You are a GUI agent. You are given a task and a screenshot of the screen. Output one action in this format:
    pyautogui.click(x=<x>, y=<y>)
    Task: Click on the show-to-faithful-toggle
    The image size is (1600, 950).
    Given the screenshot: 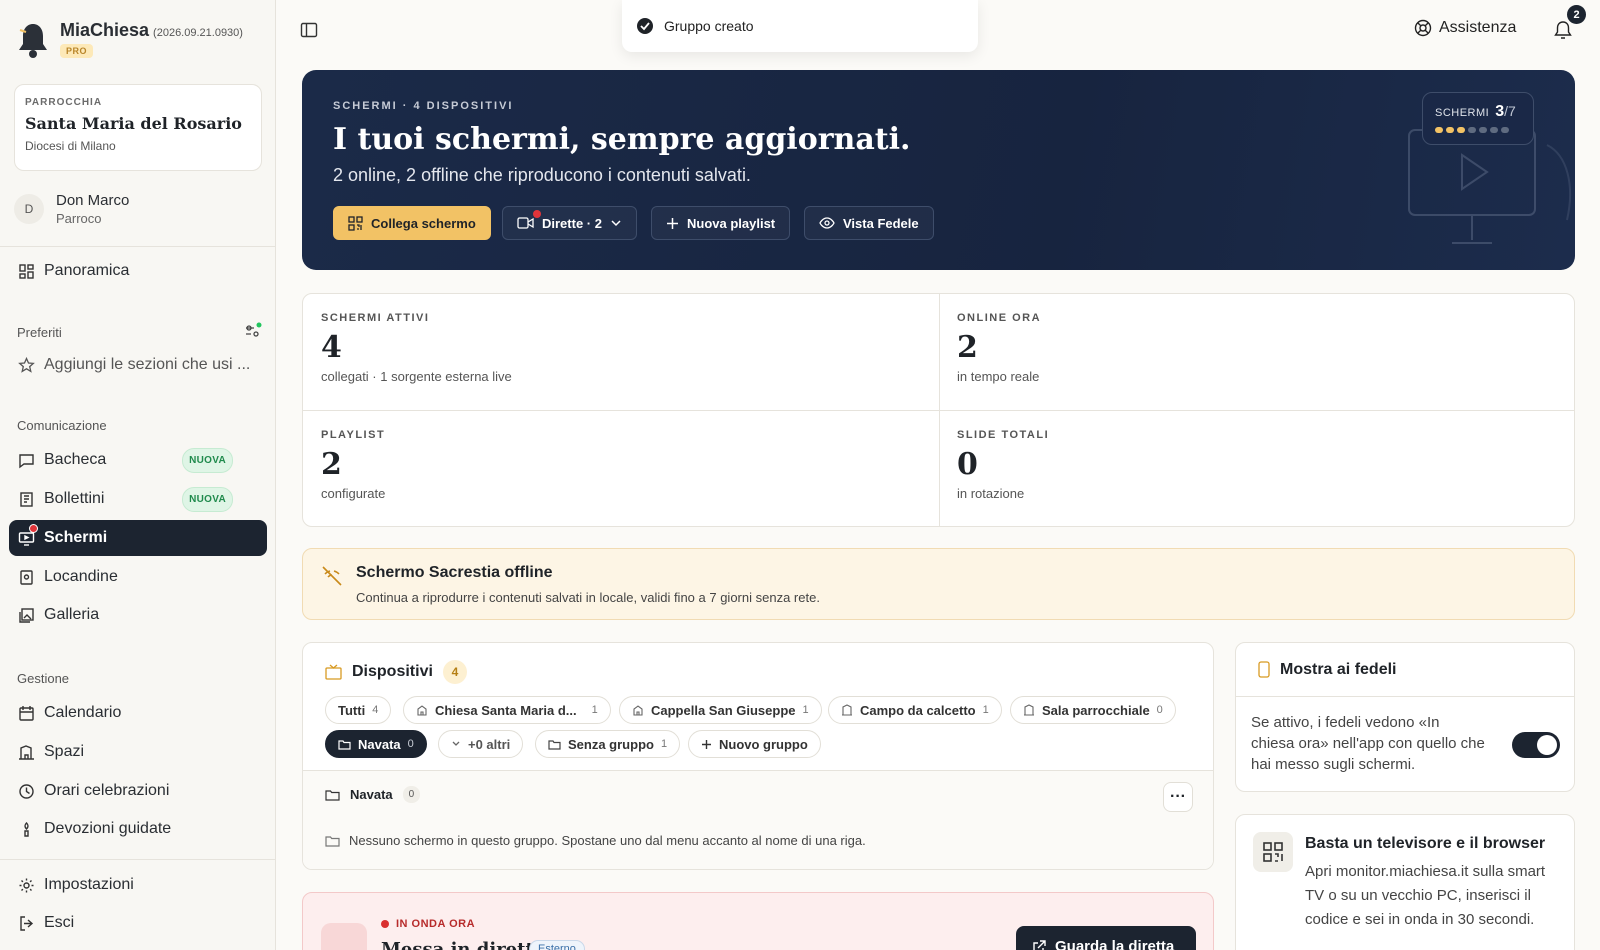 What is the action you would take?
    pyautogui.click(x=1536, y=745)
    